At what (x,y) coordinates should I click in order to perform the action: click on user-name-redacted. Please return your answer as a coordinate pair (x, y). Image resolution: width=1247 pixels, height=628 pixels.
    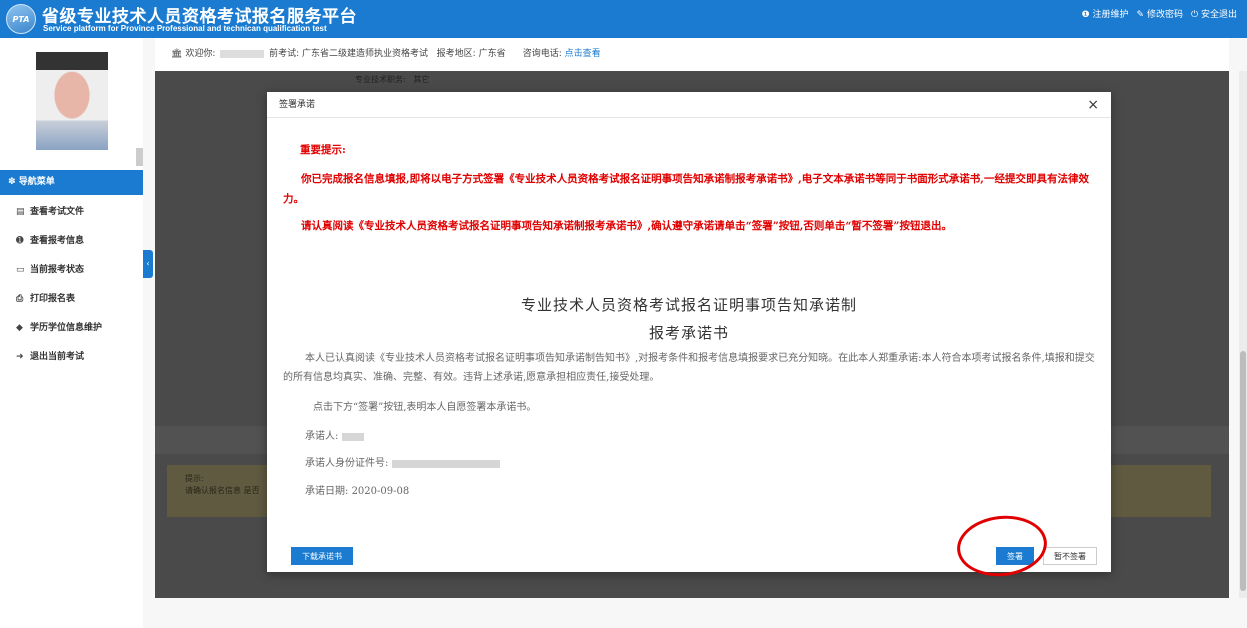
    Looking at the image, I should click on (242, 53).